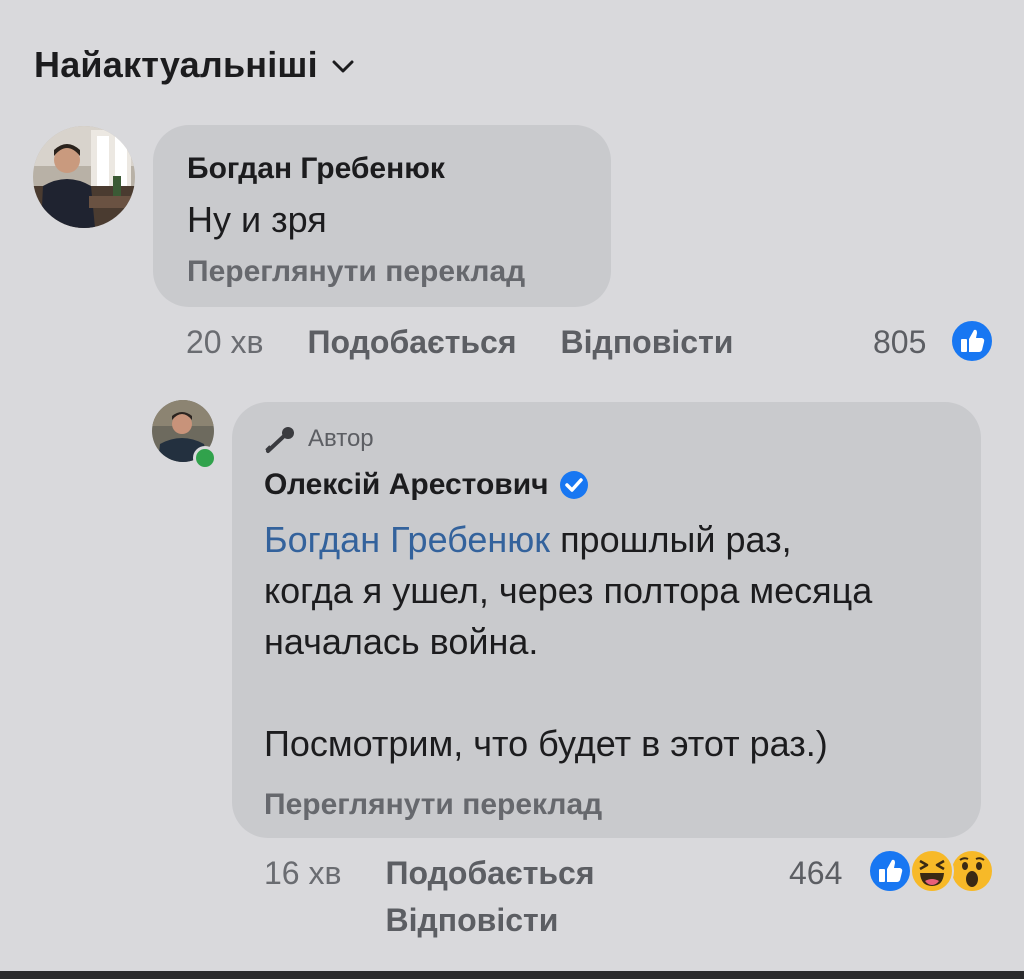  What do you see at coordinates (815, 873) in the screenshot?
I see `reactions-count: 464` at bounding box center [815, 873].